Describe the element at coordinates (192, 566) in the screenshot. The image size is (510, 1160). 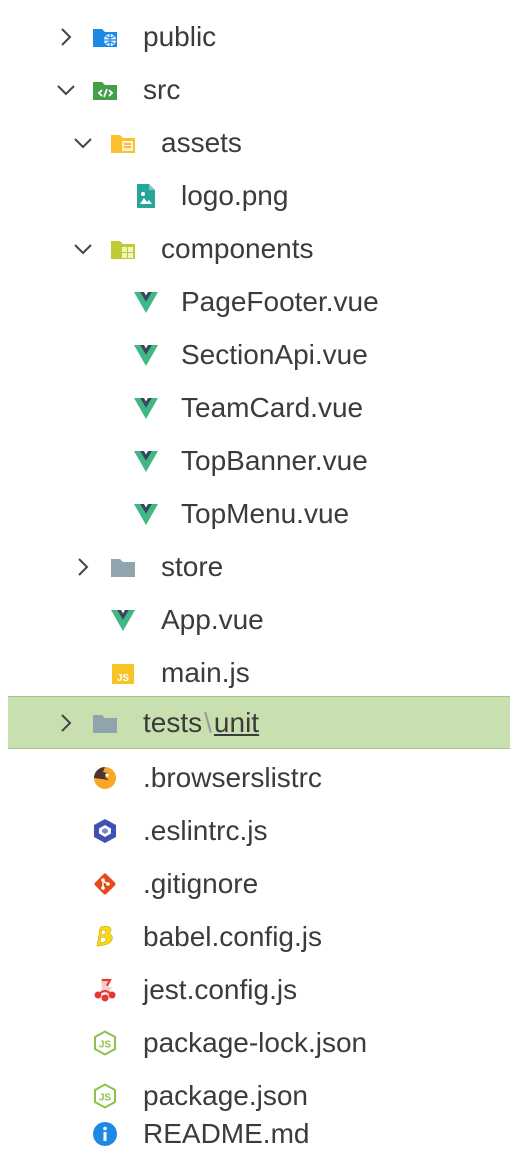
I see `tree-item-label: store` at that location.